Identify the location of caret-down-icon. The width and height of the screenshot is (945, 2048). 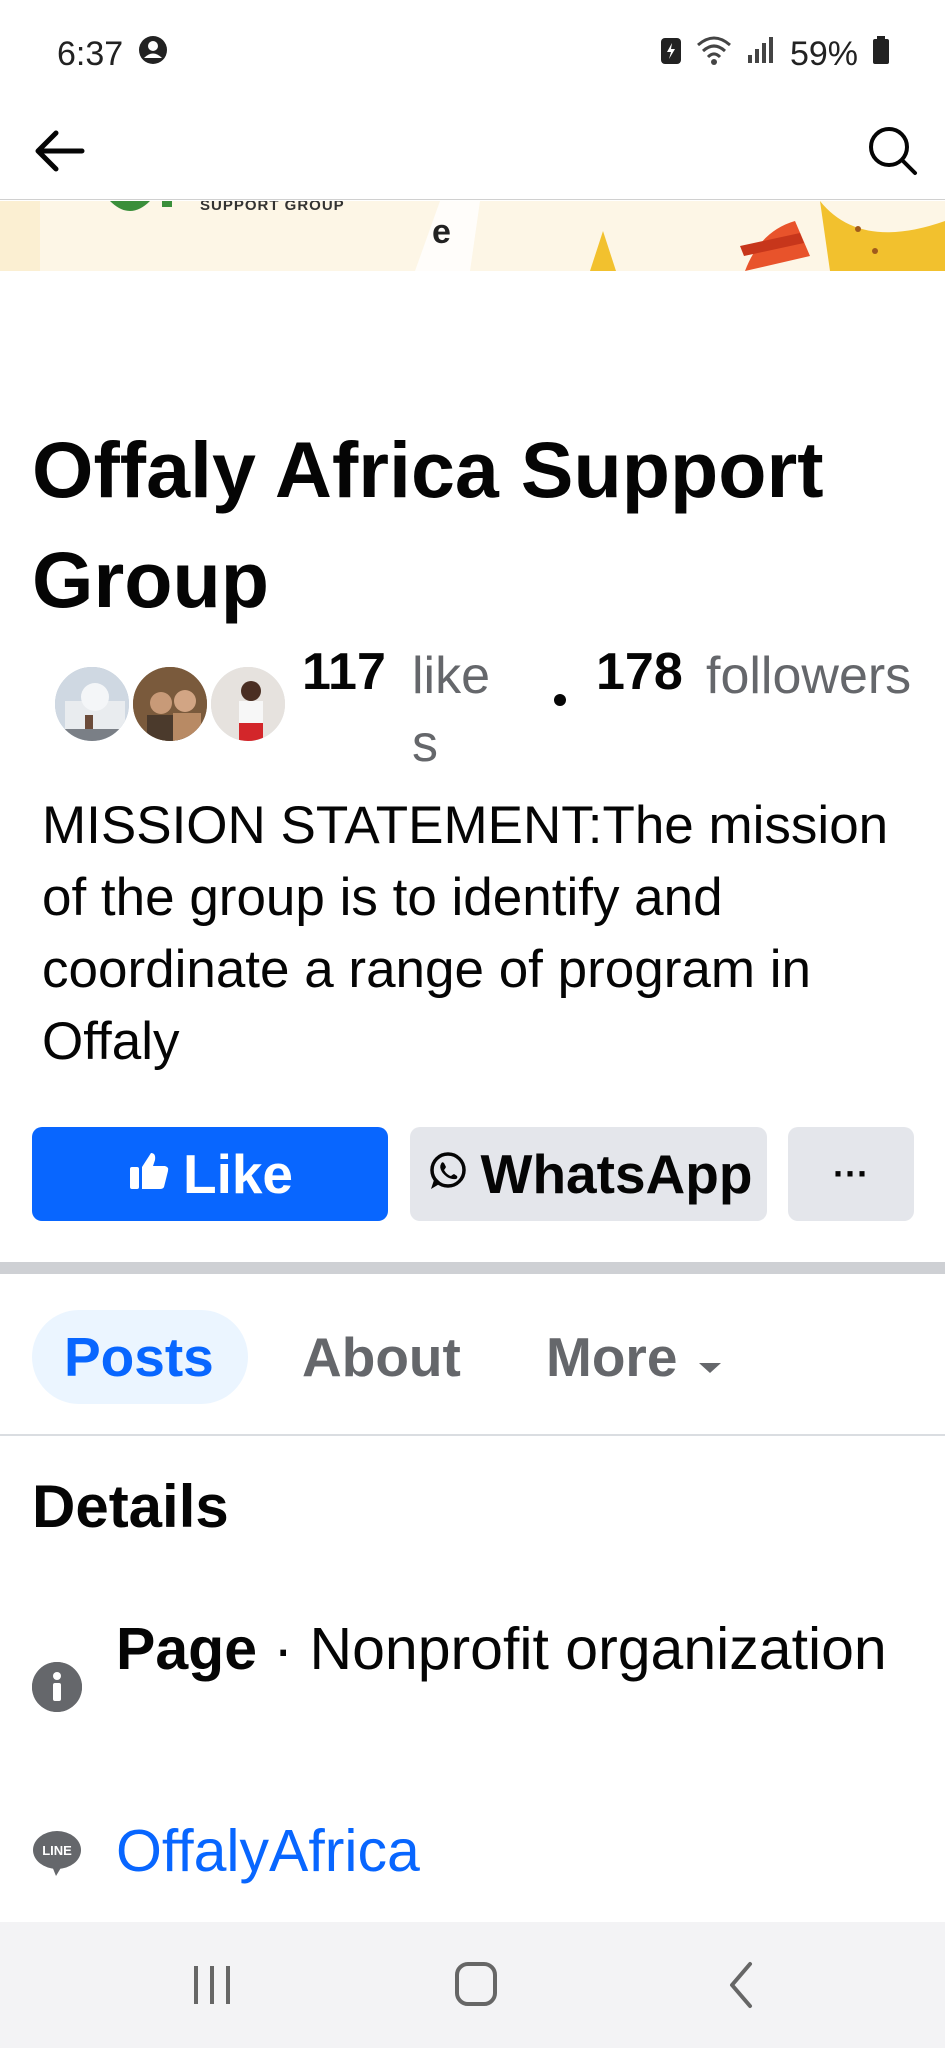
(710, 1357).